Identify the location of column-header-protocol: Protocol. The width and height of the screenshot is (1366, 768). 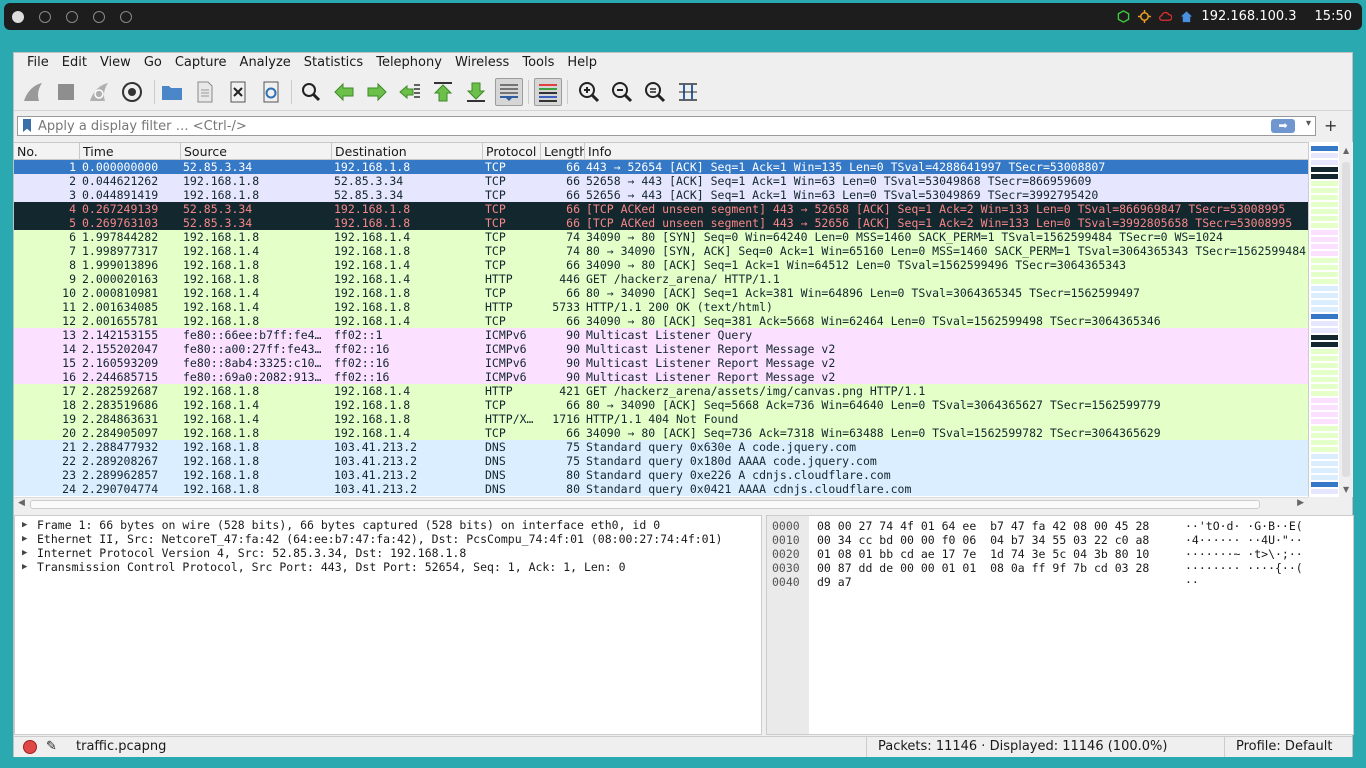
(512, 151).